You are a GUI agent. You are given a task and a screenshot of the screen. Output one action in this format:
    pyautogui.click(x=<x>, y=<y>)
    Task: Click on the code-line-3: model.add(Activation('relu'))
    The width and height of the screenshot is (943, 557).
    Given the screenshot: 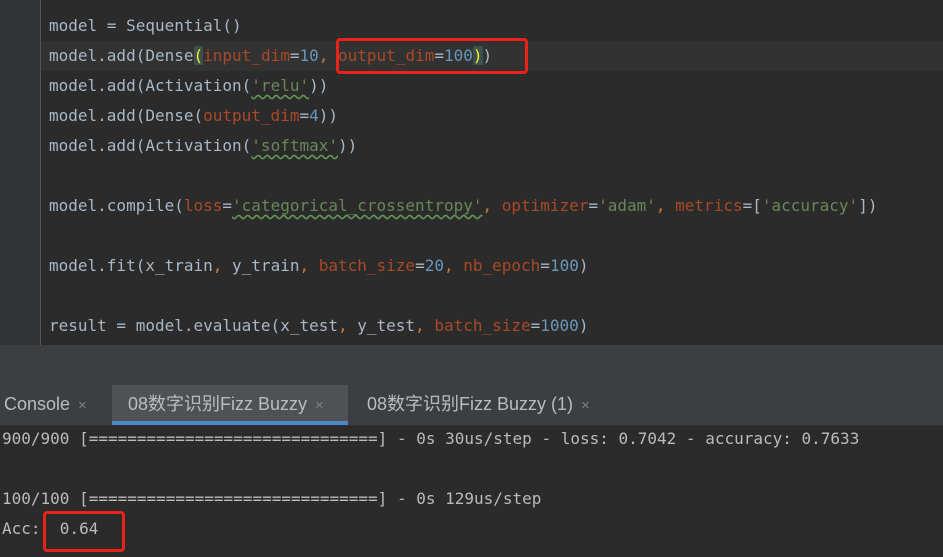 What is the action you would take?
    pyautogui.click(x=189, y=85)
    